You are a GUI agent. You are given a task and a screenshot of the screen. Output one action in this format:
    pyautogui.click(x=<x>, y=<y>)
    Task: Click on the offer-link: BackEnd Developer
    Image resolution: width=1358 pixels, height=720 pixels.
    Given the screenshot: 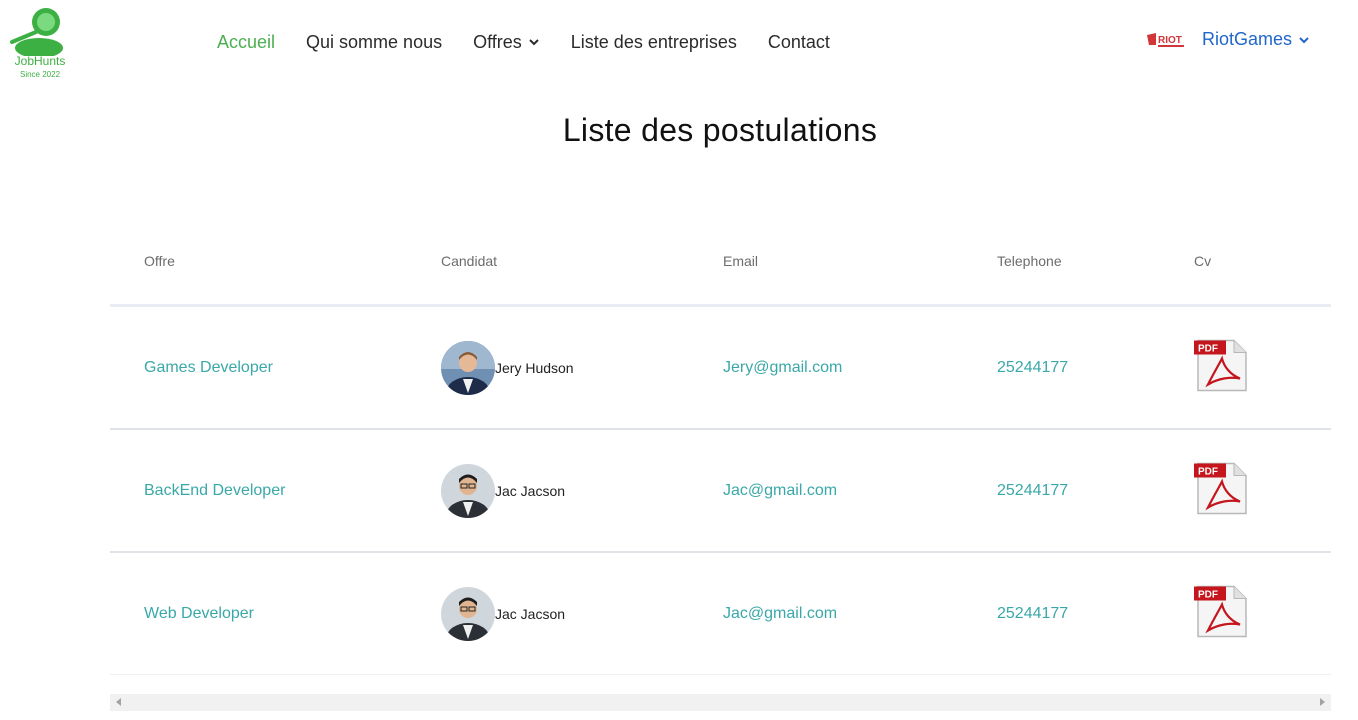 What is the action you would take?
    pyautogui.click(x=214, y=491)
    